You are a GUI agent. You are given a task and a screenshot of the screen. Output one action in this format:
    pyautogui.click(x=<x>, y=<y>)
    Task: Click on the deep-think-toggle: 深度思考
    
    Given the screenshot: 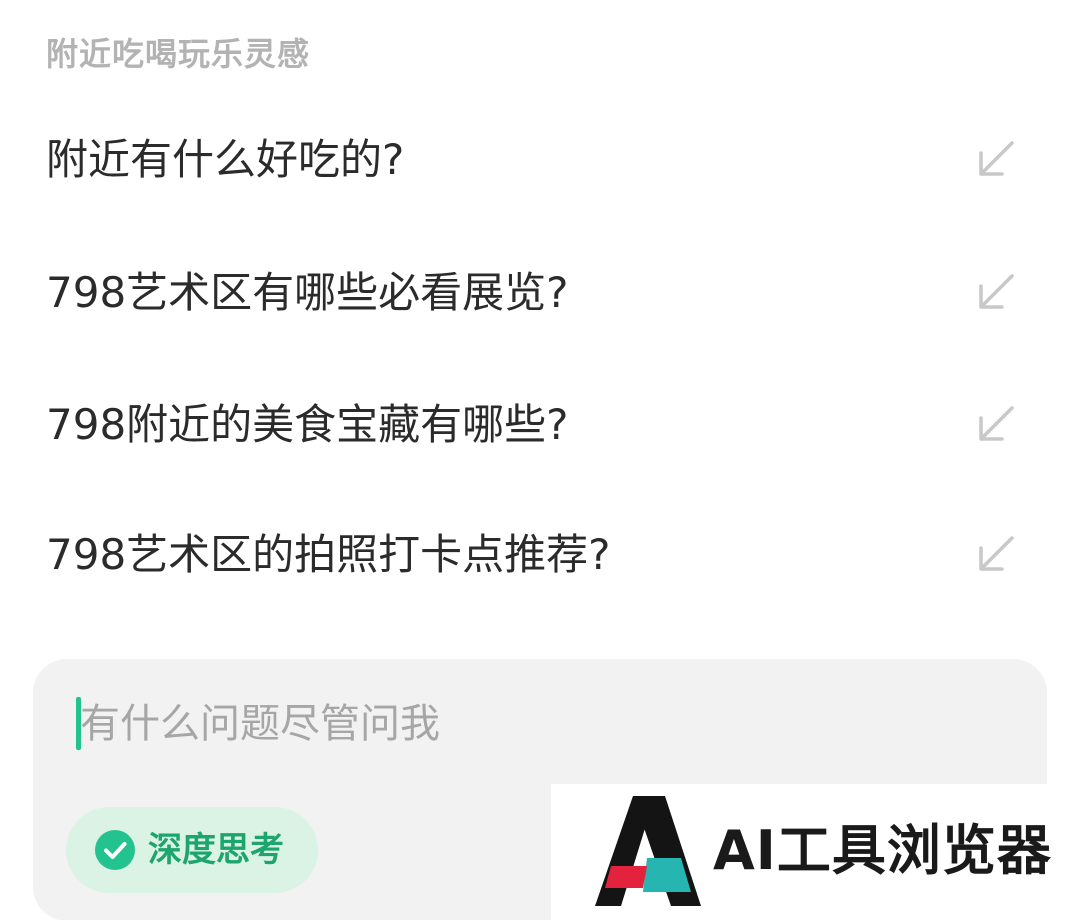 What is the action you would take?
    pyautogui.click(x=192, y=850)
    